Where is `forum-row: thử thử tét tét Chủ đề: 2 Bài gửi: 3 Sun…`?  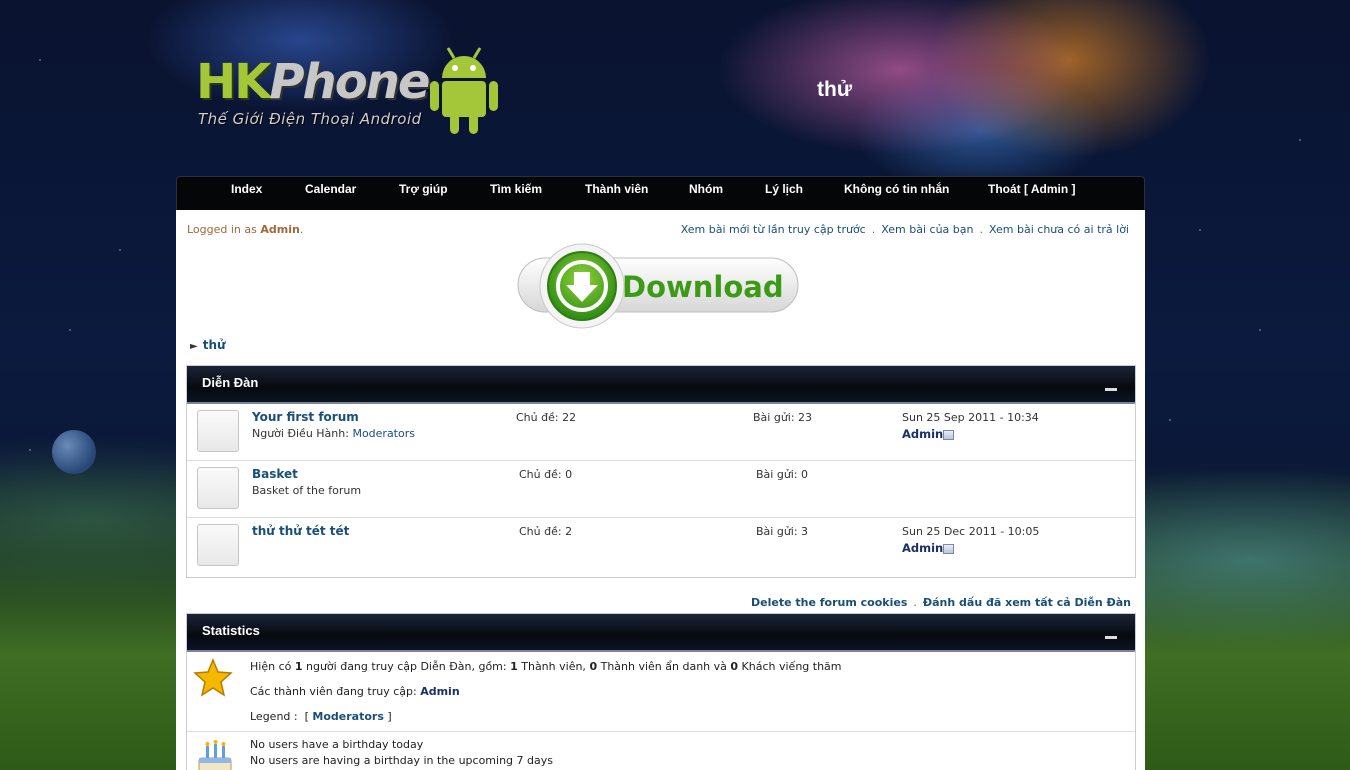 forum-row: thử thử tét tét Chủ đề: 2 Bài gửi: 3 Sun… is located at coordinates (661, 546).